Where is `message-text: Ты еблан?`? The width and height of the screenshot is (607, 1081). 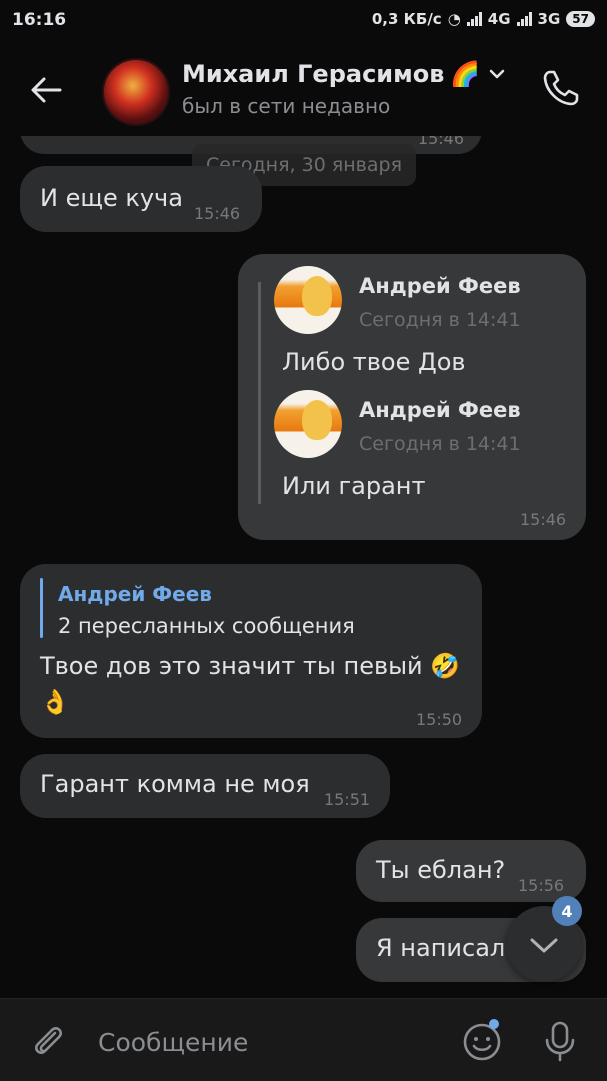
message-text: Ты еблан? is located at coordinates (441, 870).